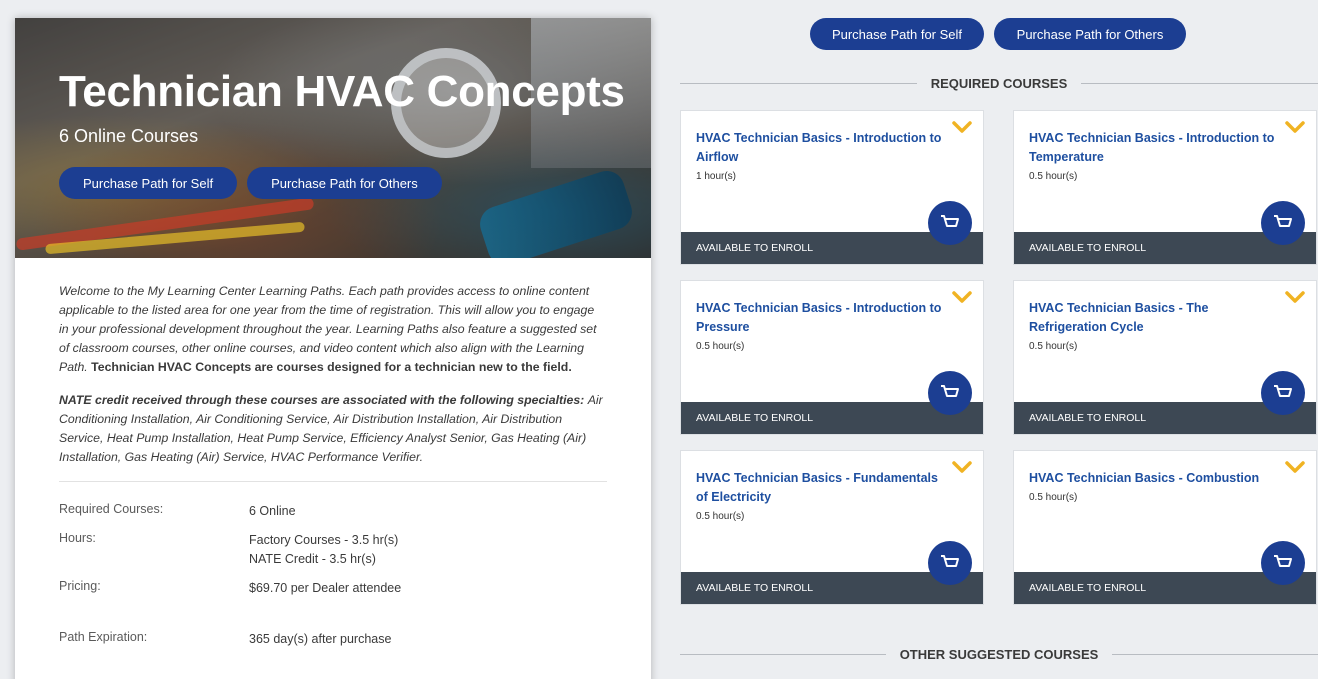 The height and width of the screenshot is (679, 1318). Describe the element at coordinates (111, 509) in the screenshot. I see `info-label: Required Courses:` at that location.